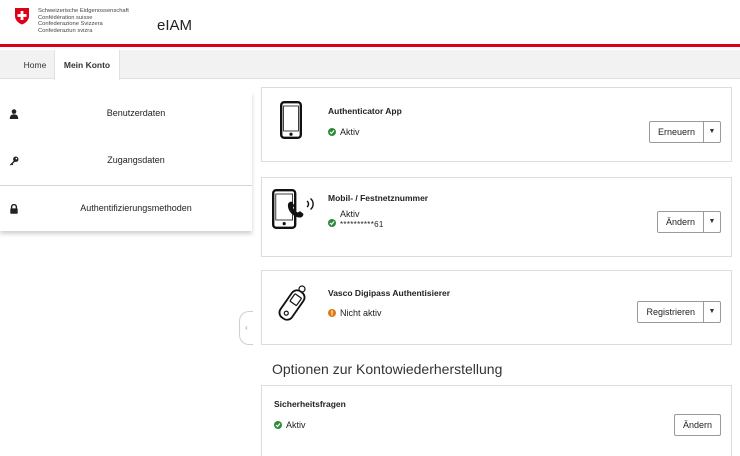 The width and height of the screenshot is (740, 456). I want to click on token-icon, so click(292, 303).